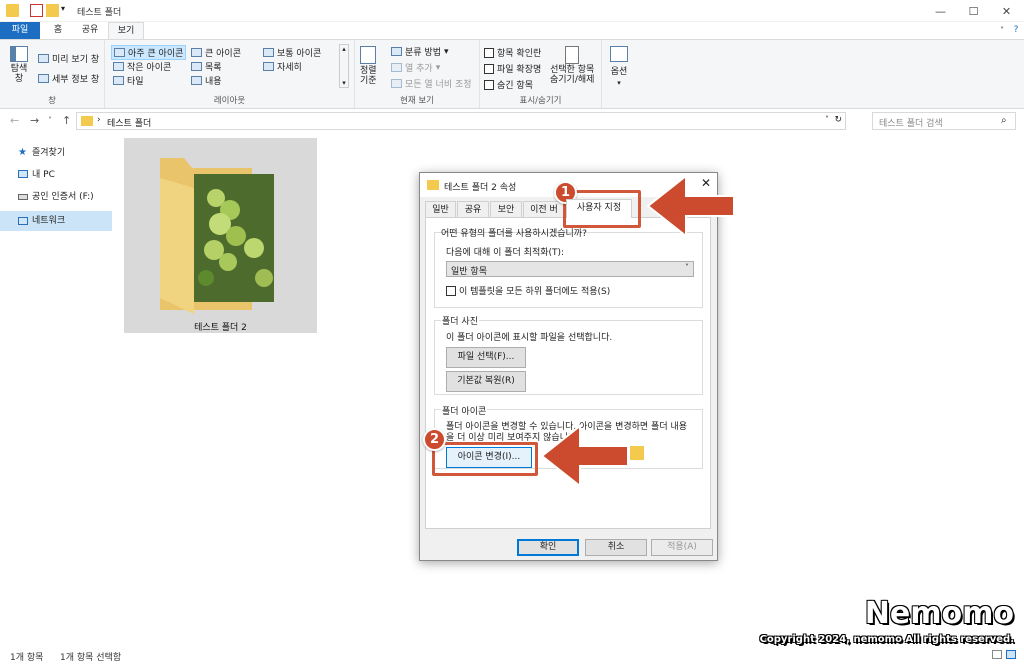 The image size is (1024, 665). Describe the element at coordinates (512, 30) in the screenshot. I see `ribbon-tabs: 파일 홈 공유 보기 ˅ ?` at that location.